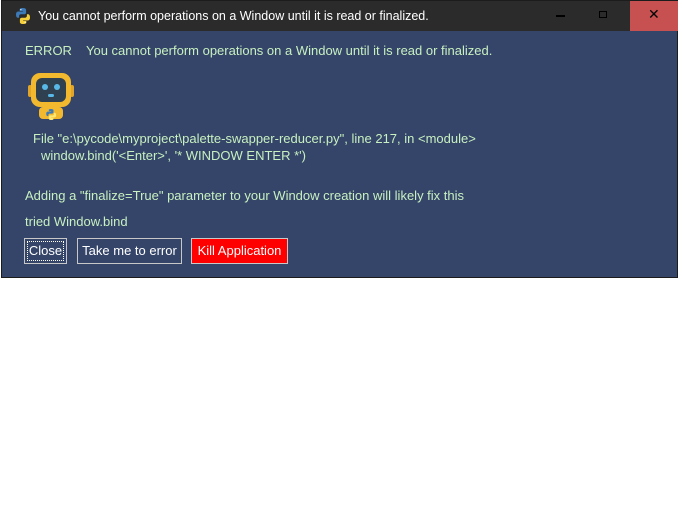 Image resolution: width=682 pixels, height=512 pixels. I want to click on maximize-icon, so click(603, 14).